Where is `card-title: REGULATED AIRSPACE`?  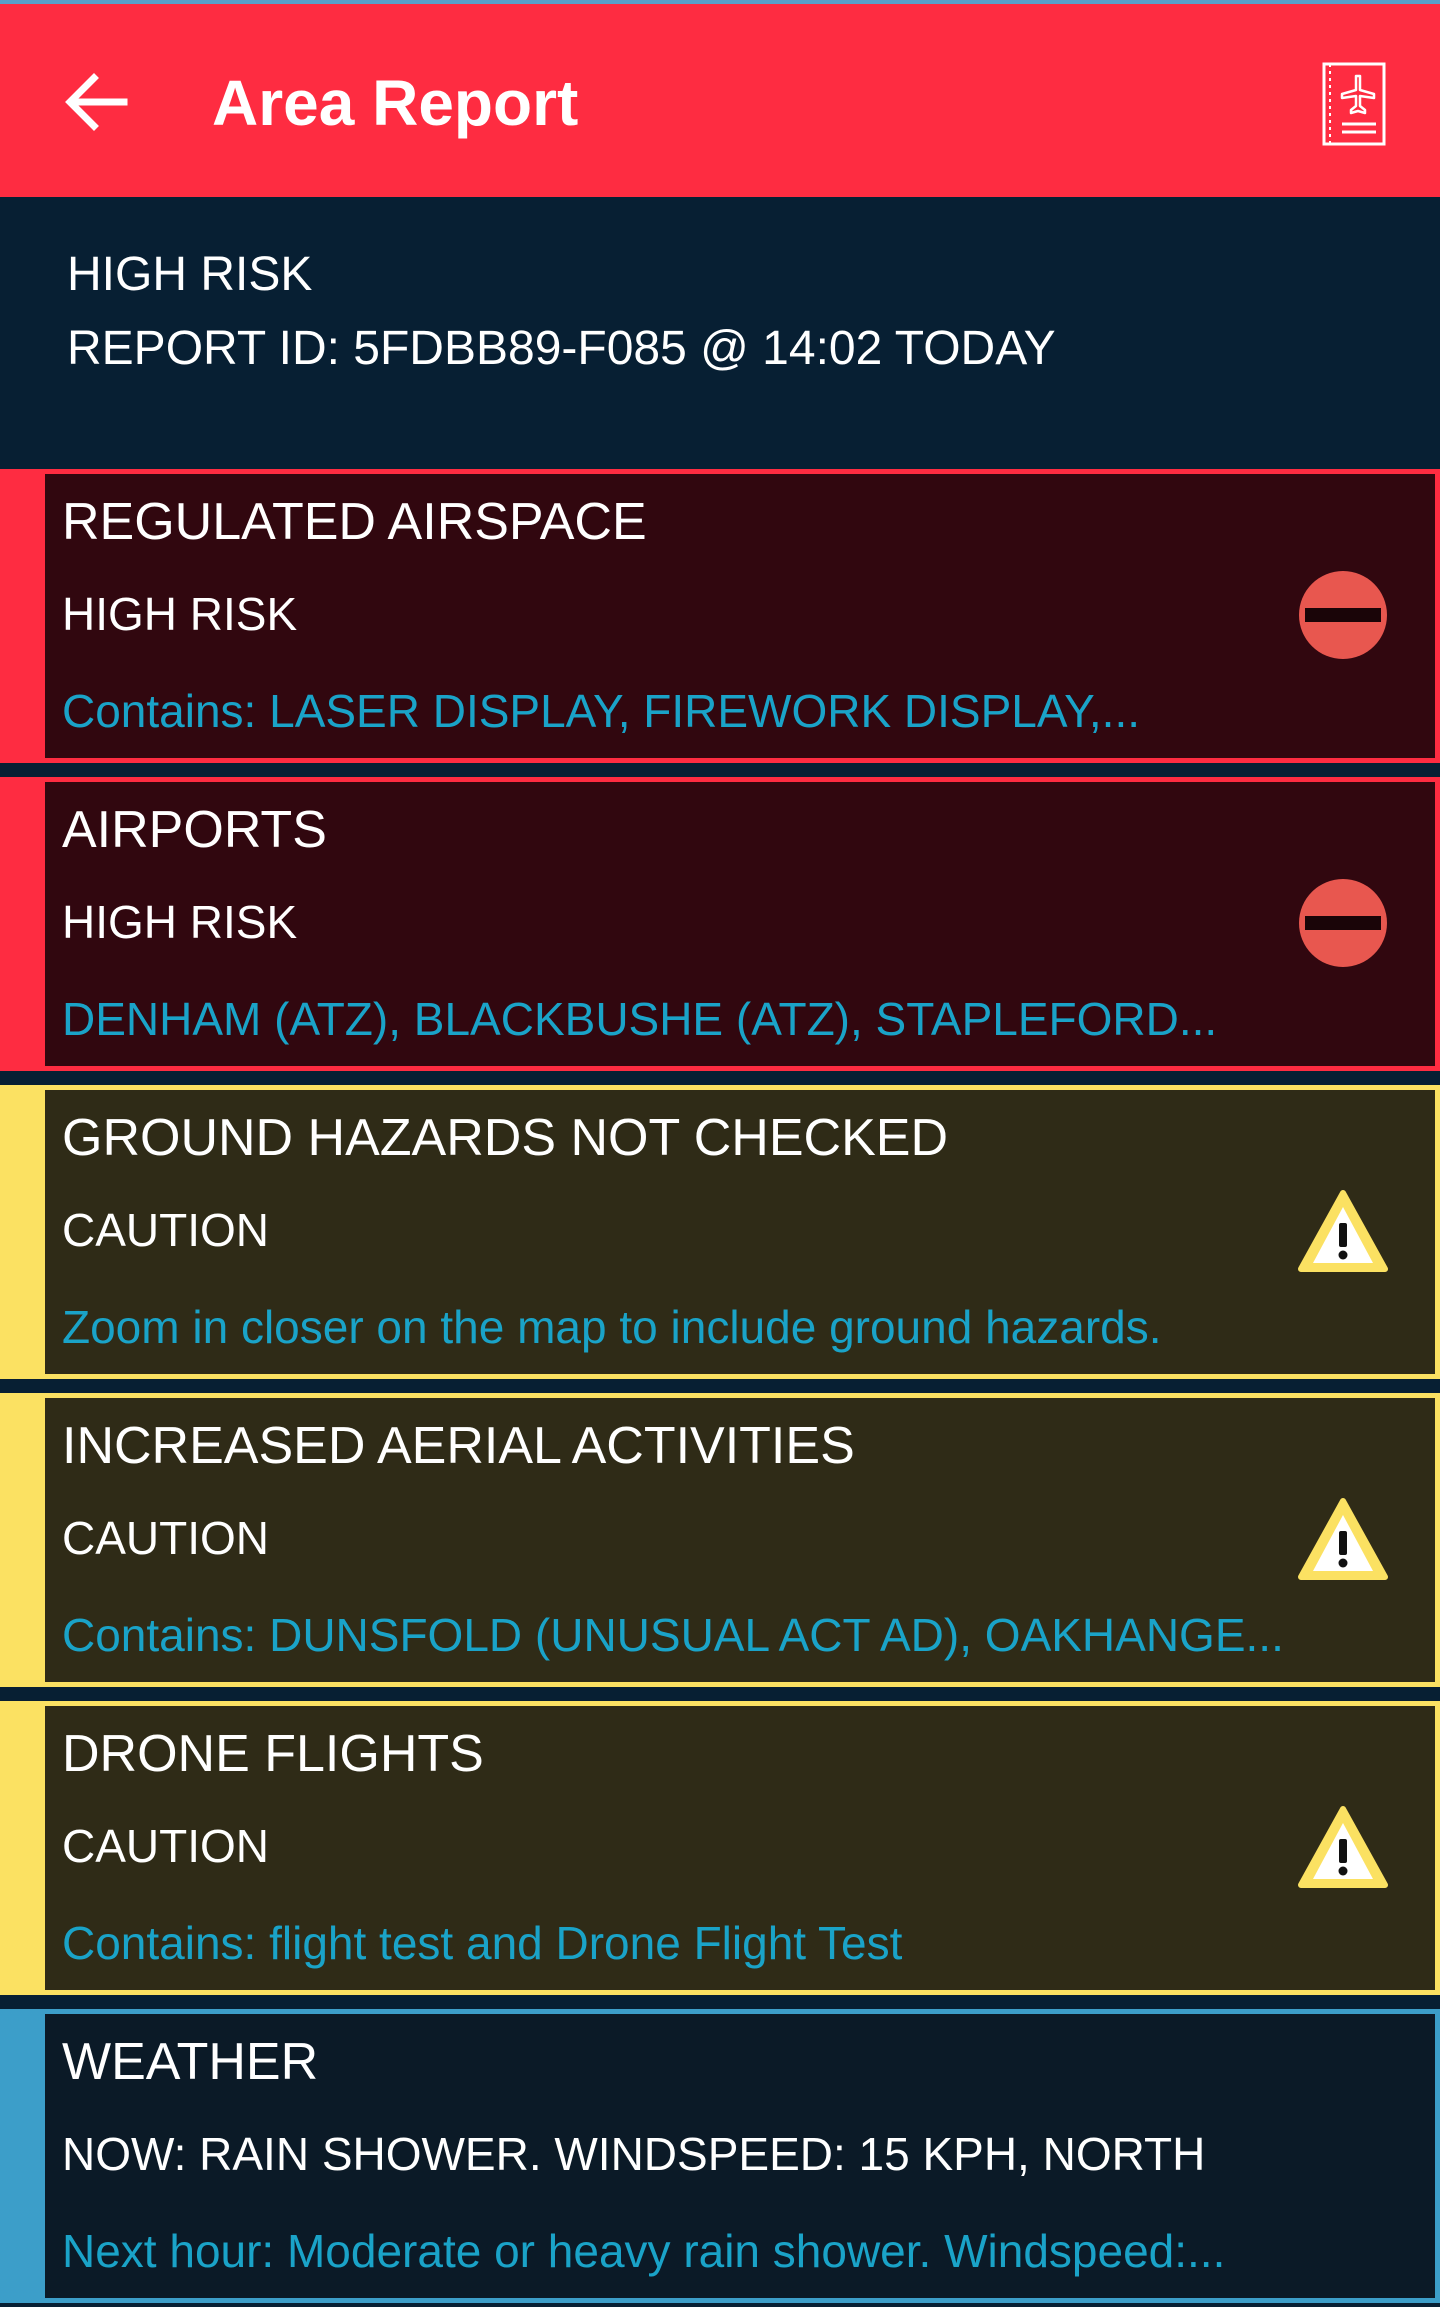 card-title: REGULATED AIRSPACE is located at coordinates (354, 522).